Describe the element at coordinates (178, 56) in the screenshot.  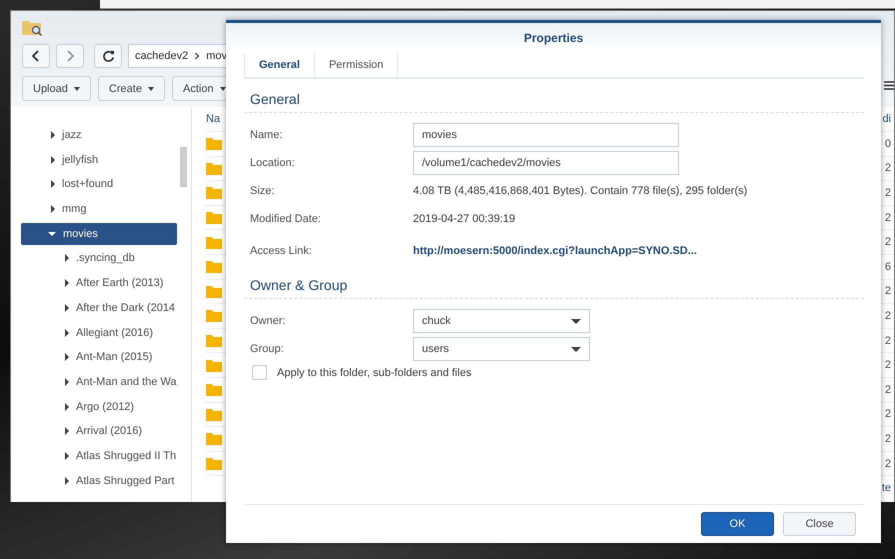
I see `path-field: cachedev2 mov` at that location.